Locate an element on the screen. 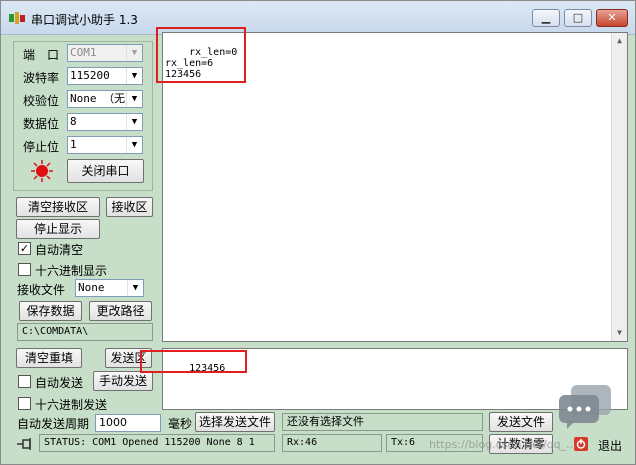  title-bar: 串口调试小助手 1.3 ▁ □ ✕ is located at coordinates (318, 18).